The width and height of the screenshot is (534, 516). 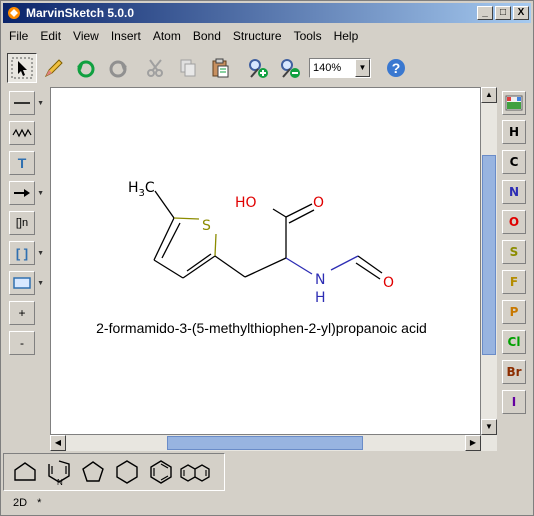 I want to click on copy-icon, so click(x=188, y=68).